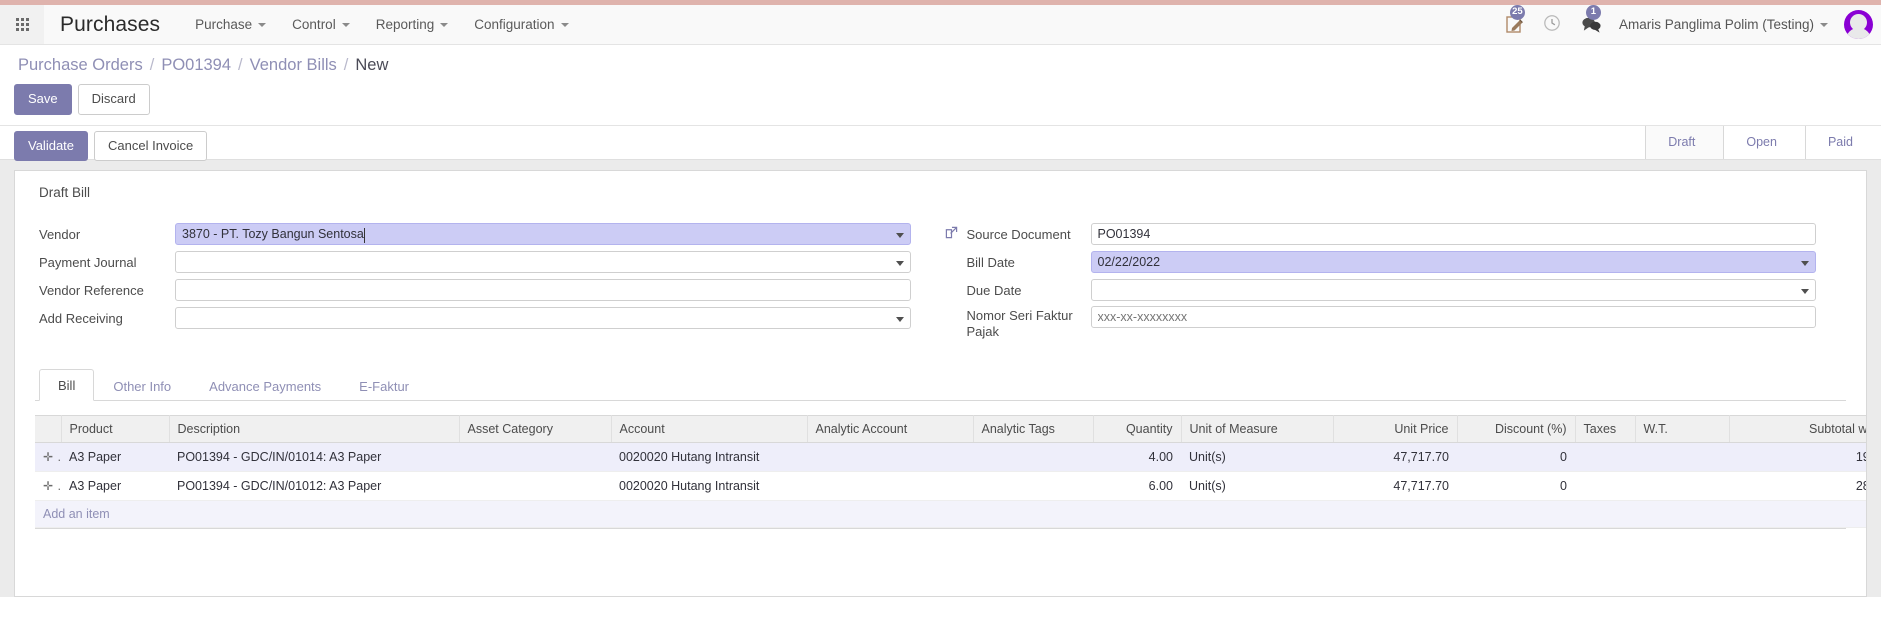  I want to click on table-header-analytic-account: Analytic Account, so click(890, 429).